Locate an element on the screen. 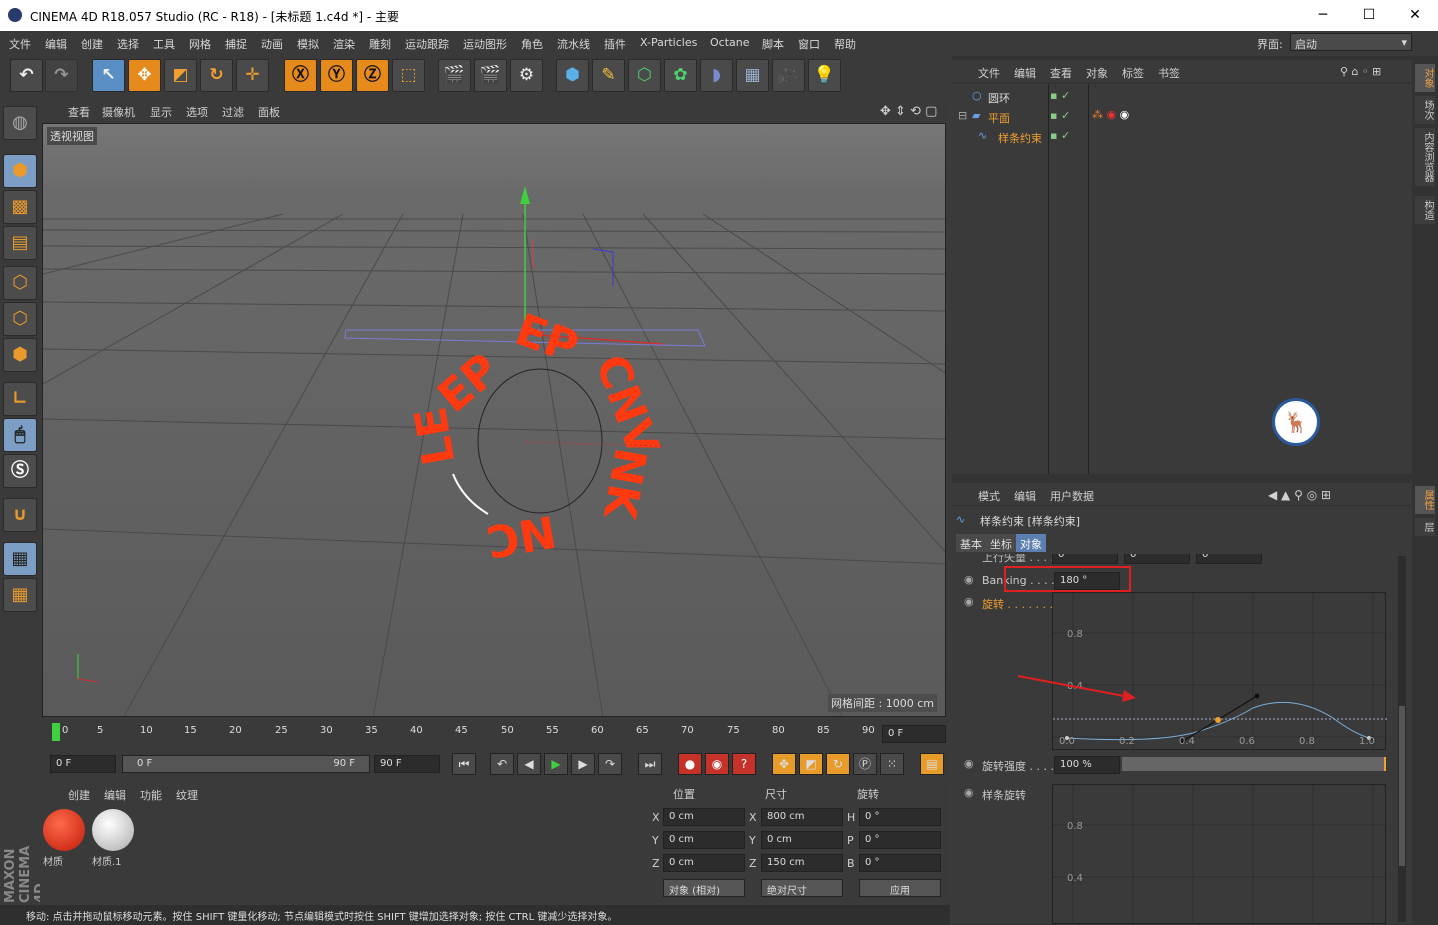 The height and width of the screenshot is (925, 1438). key-position-icon: ✥ is located at coordinates (784, 764).